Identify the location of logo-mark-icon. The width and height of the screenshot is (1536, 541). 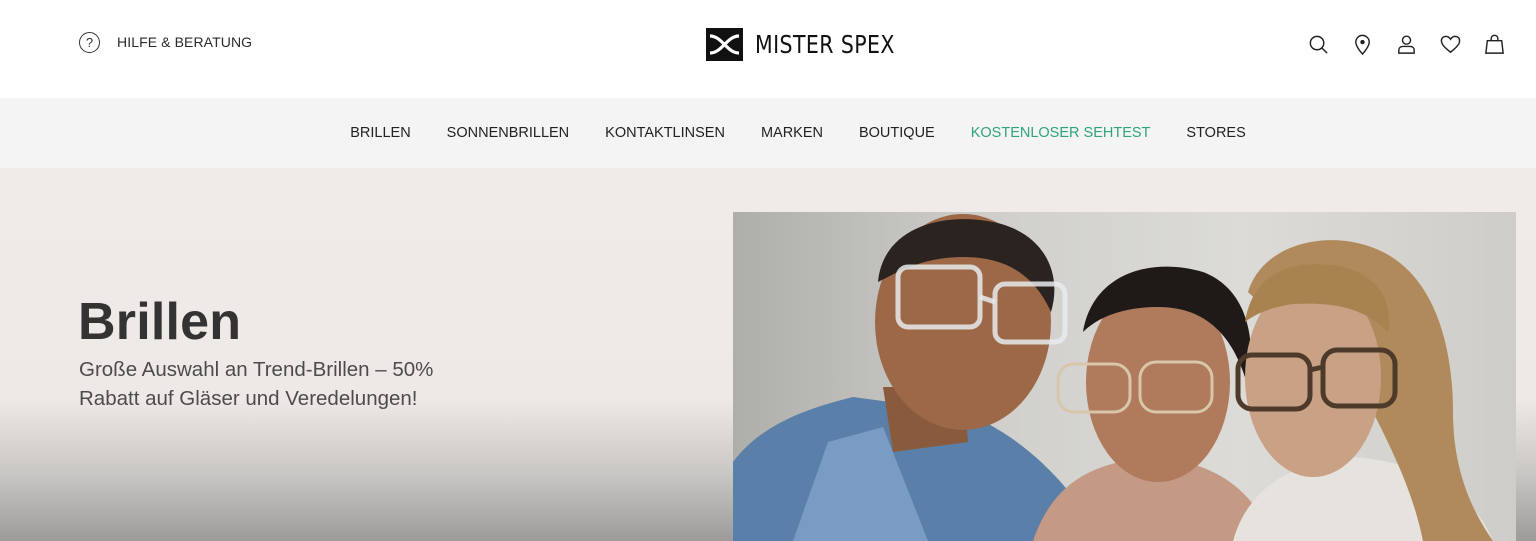
(724, 44).